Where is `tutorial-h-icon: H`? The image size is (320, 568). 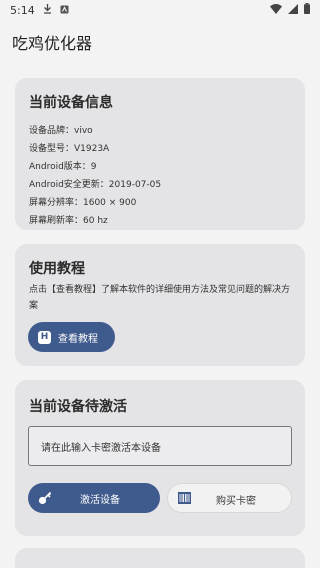
tutorial-h-icon: H is located at coordinates (44, 337).